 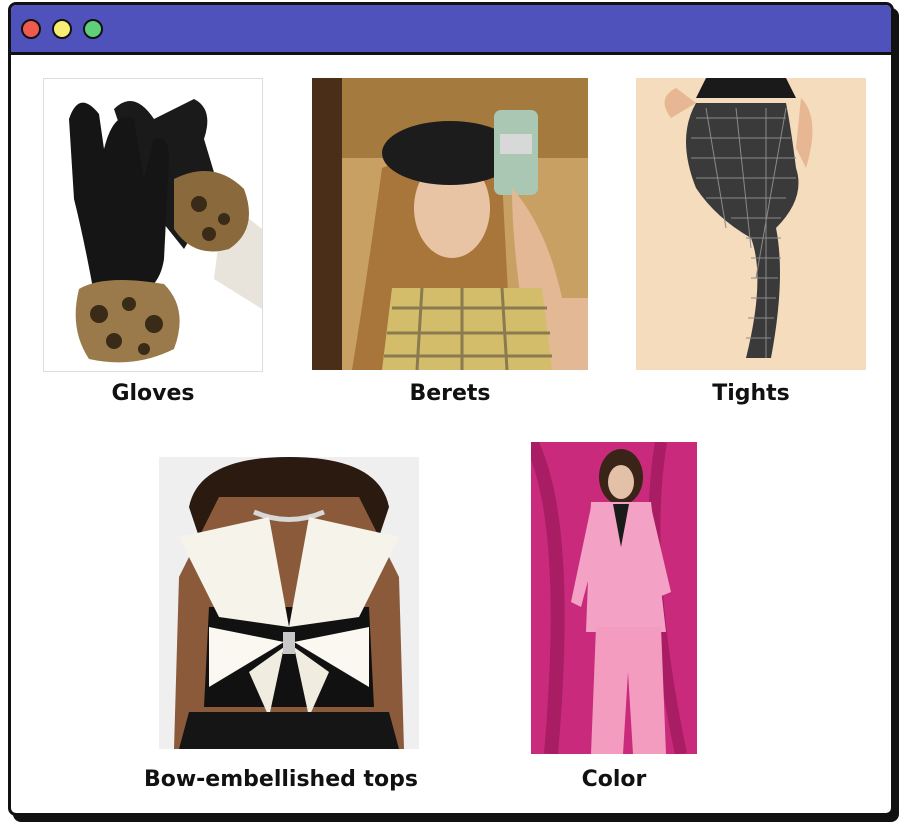 What do you see at coordinates (31, 29) in the screenshot?
I see `close-button` at bounding box center [31, 29].